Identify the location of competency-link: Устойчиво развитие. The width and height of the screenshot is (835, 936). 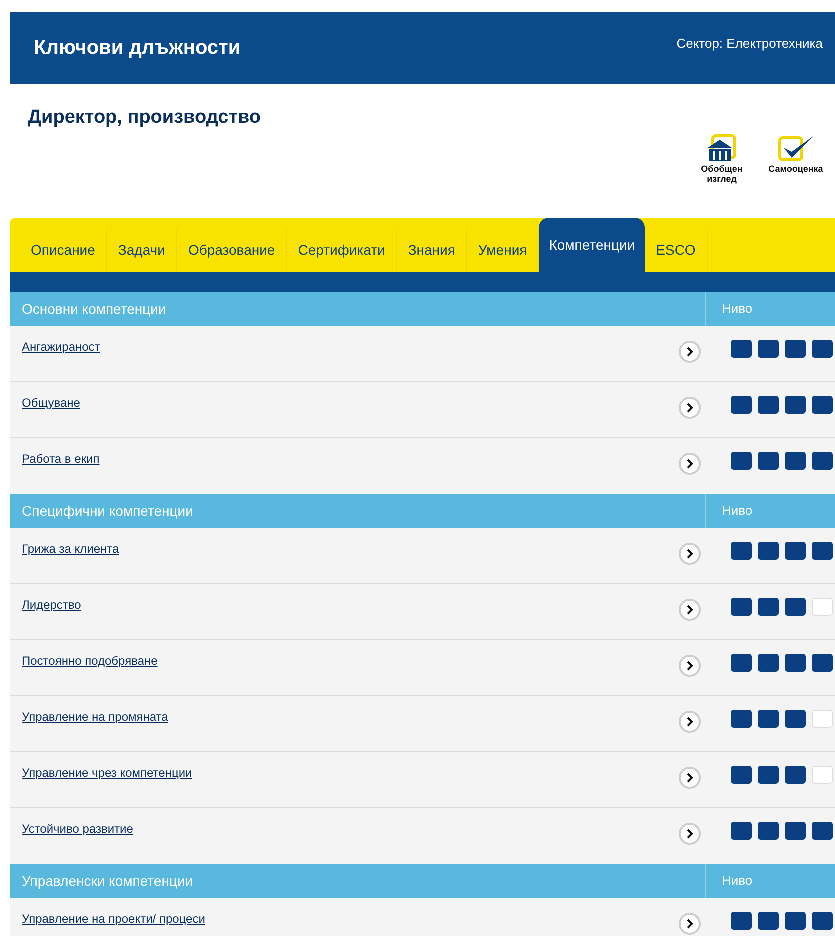
(344, 829).